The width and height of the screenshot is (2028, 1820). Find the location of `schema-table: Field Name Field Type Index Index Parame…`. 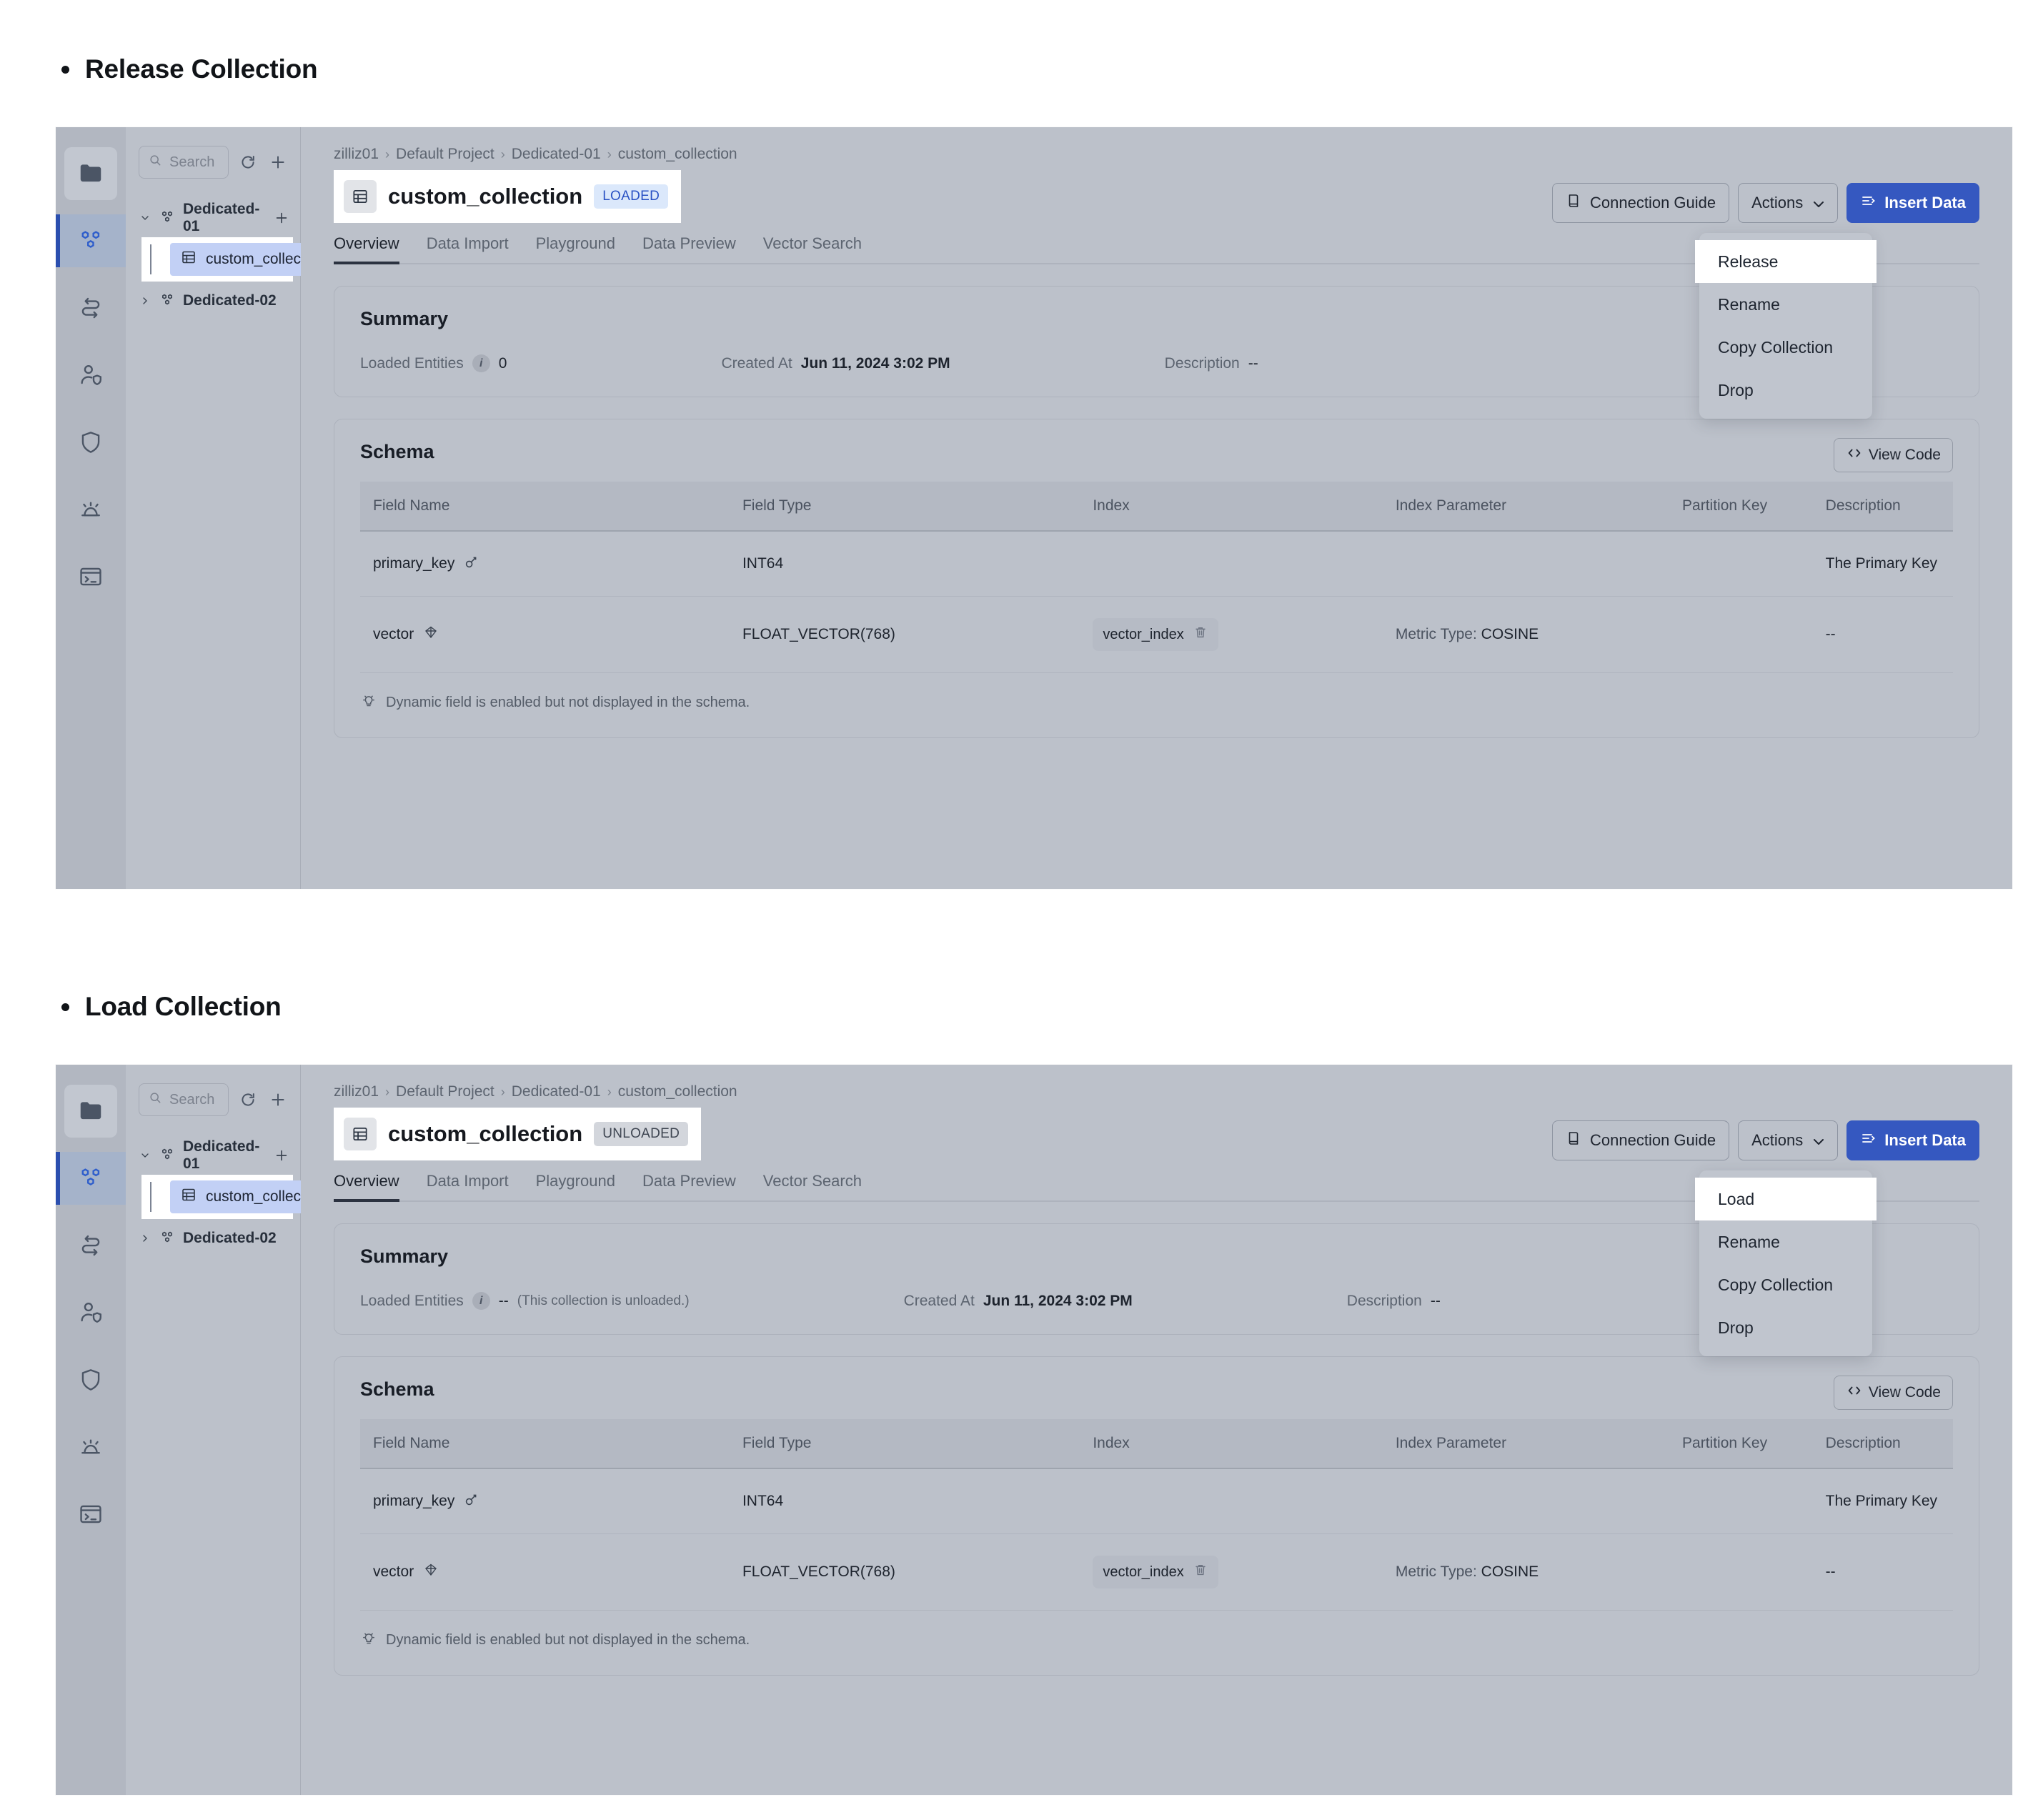

schema-table: Field Name Field Type Index Index Parame… is located at coordinates (1156, 1515).